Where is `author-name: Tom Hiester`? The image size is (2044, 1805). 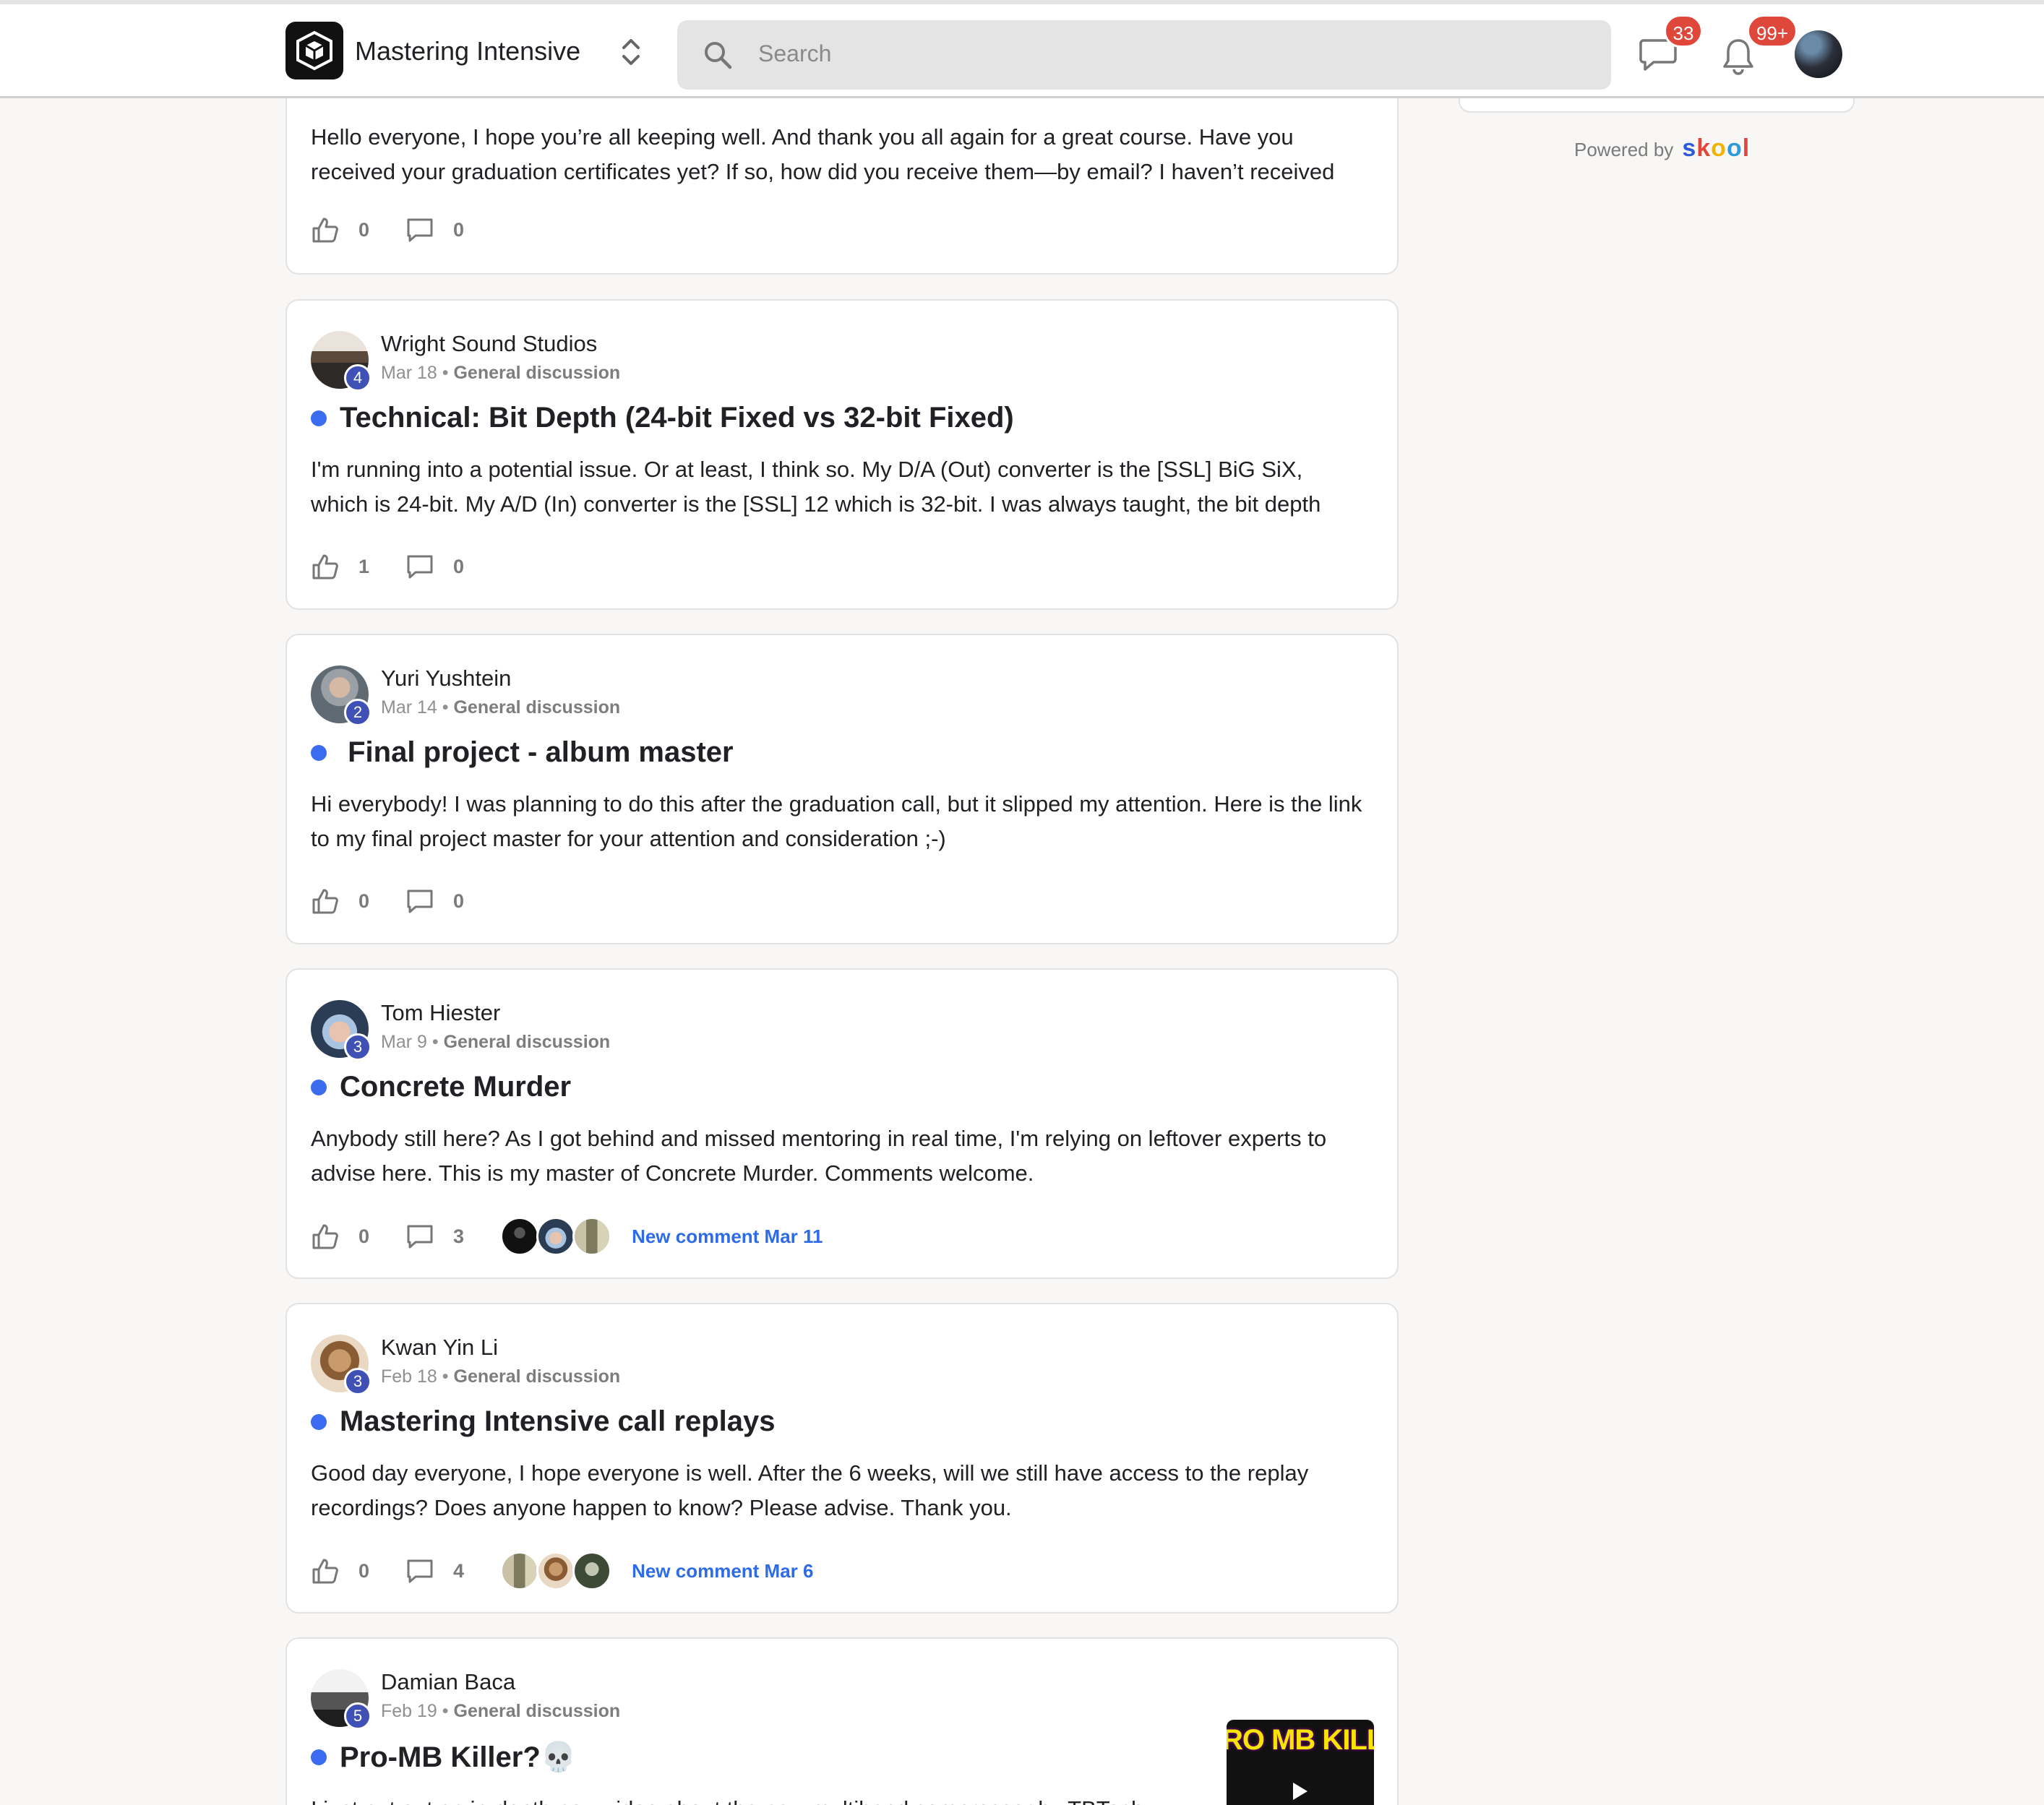
author-name: Tom Hiester is located at coordinates (440, 1013).